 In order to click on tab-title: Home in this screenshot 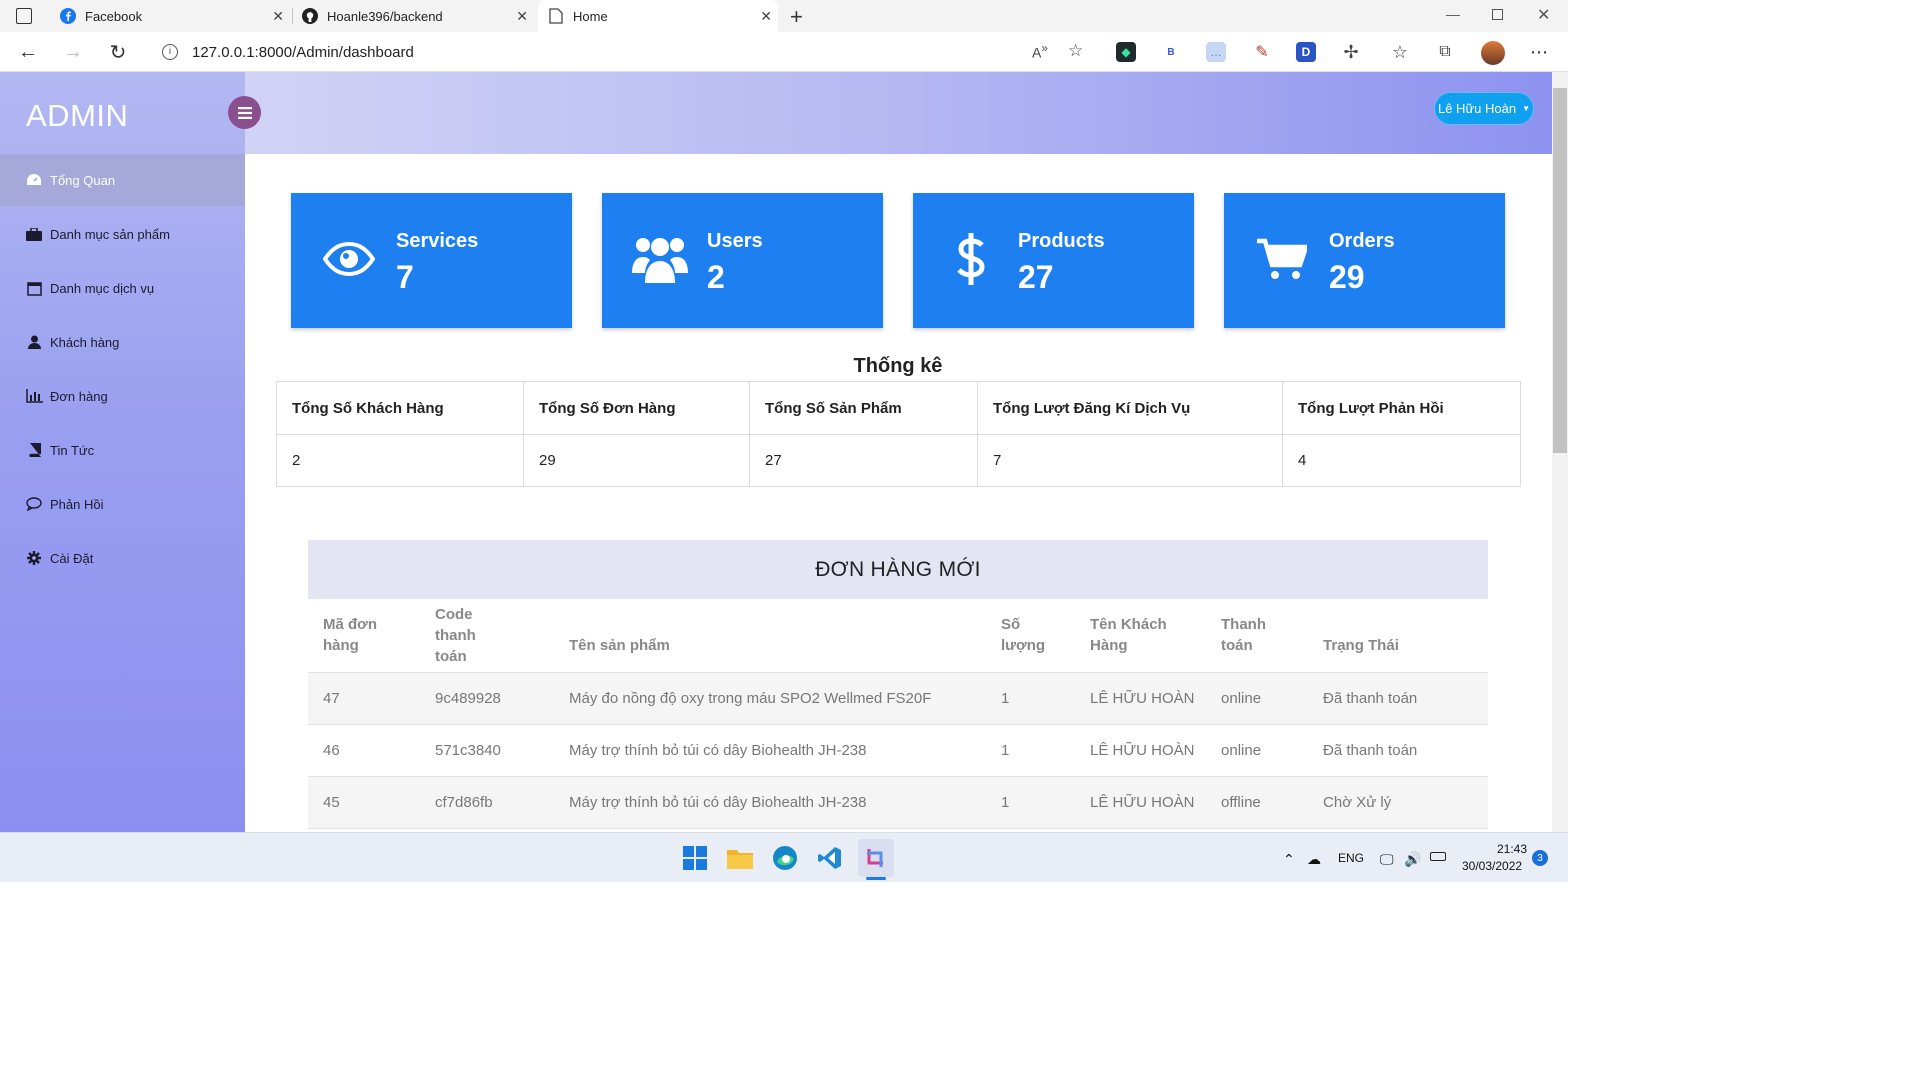, I will do `click(590, 16)`.